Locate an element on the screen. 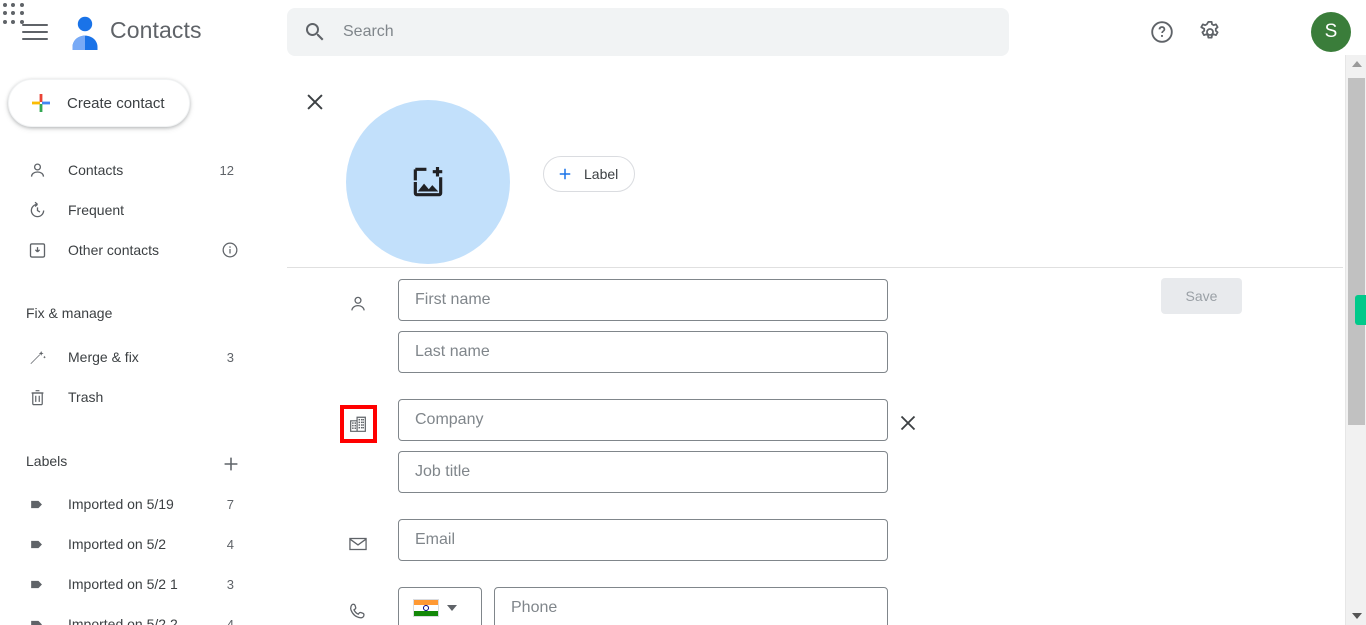  sidebar-item-trash: Trash is located at coordinates (131, 397).